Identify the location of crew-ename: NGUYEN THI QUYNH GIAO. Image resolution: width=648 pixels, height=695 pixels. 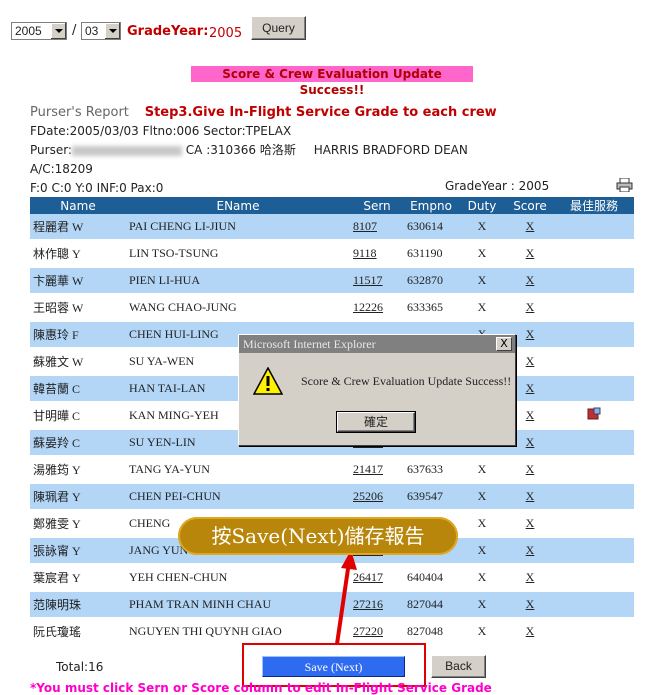
(238, 632).